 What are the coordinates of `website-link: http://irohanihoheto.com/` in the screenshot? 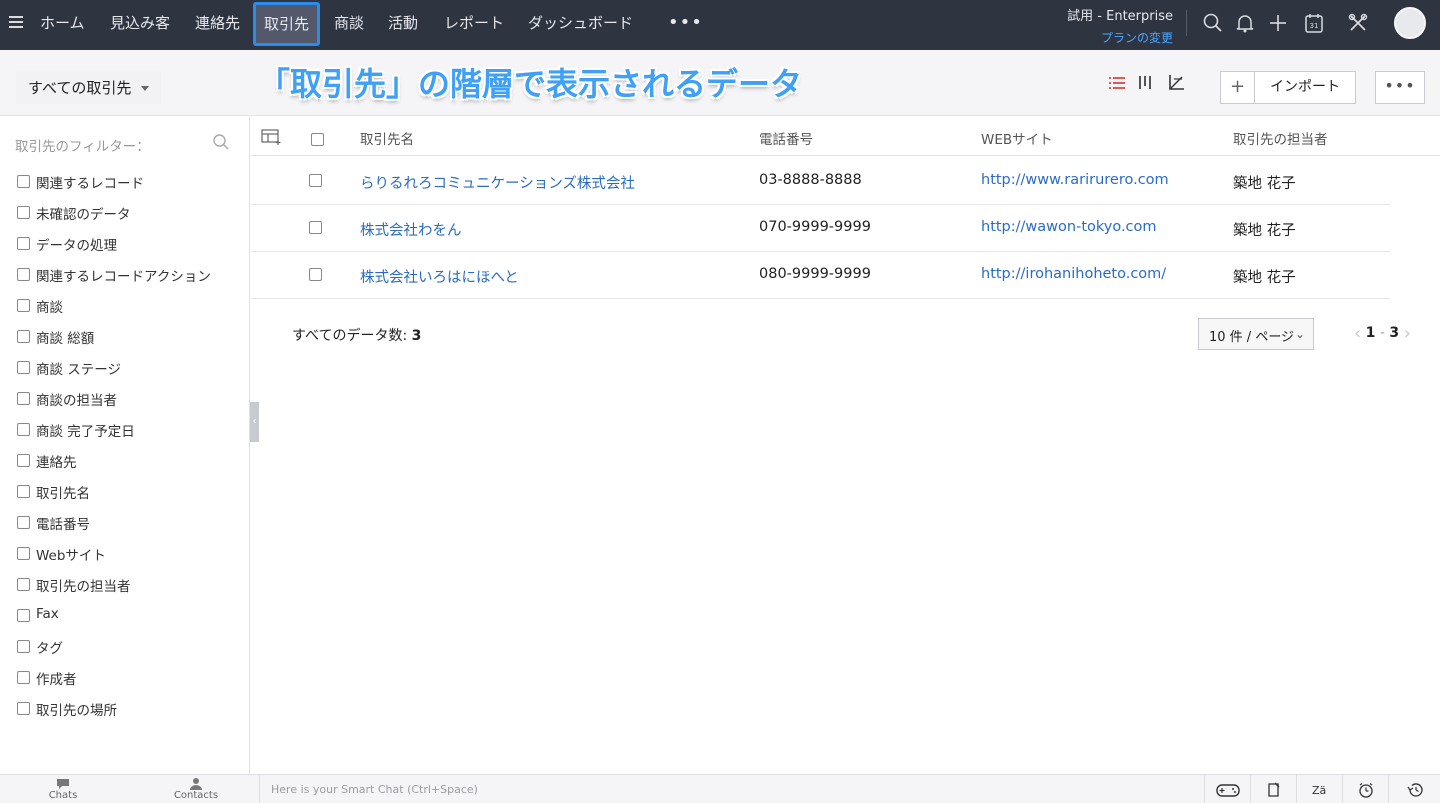 It's located at (1073, 274).